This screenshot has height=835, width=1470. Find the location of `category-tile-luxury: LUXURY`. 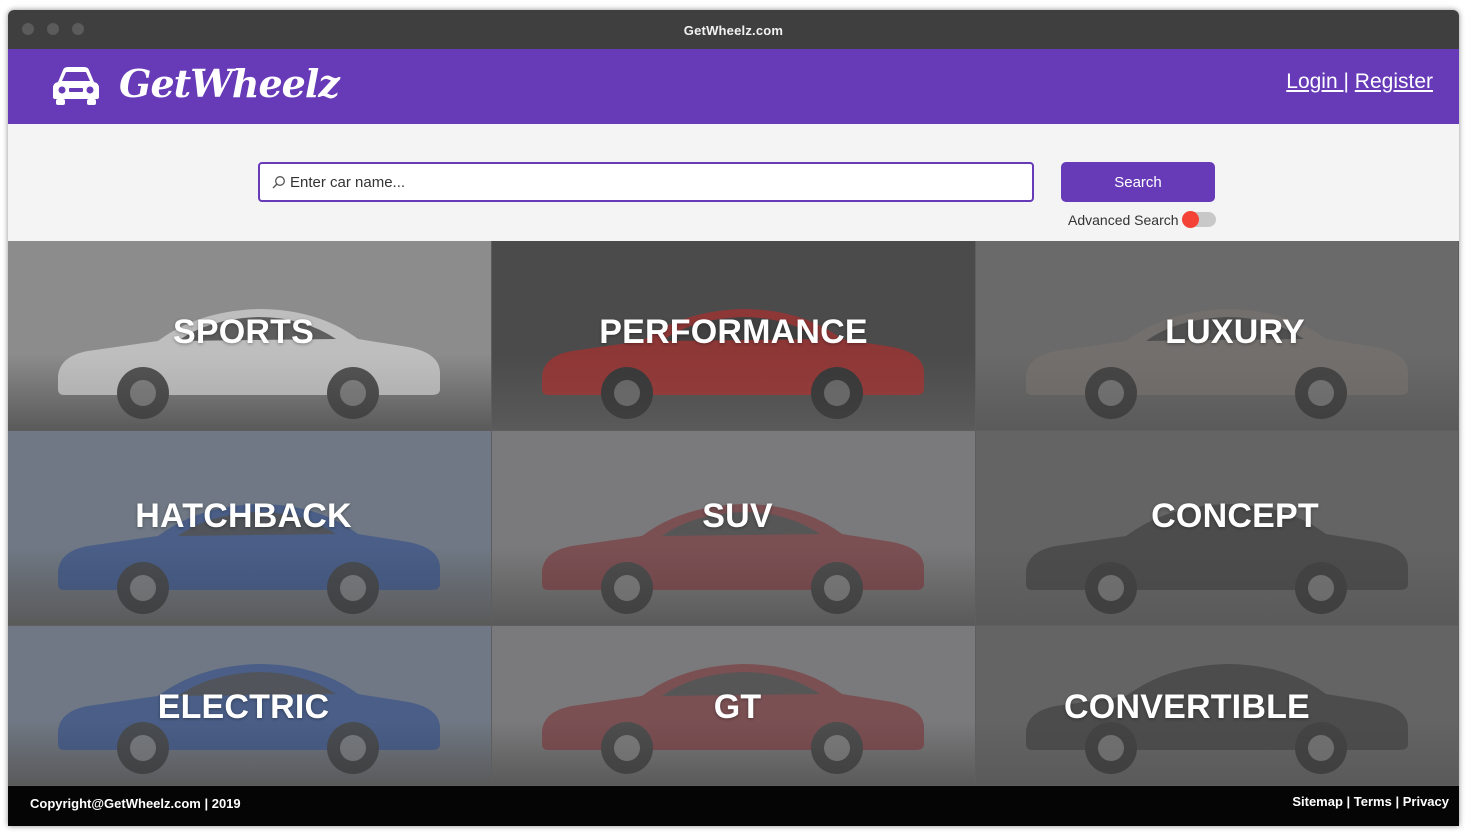

category-tile-luxury: LUXURY is located at coordinates (1217, 336).